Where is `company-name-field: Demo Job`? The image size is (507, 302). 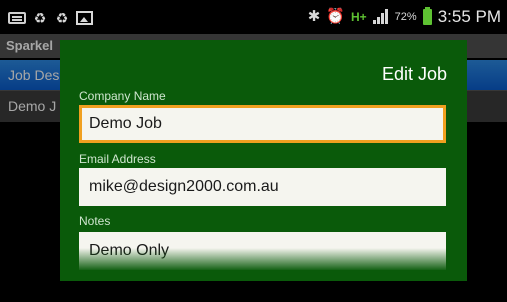 company-name-field: Demo Job is located at coordinates (262, 124).